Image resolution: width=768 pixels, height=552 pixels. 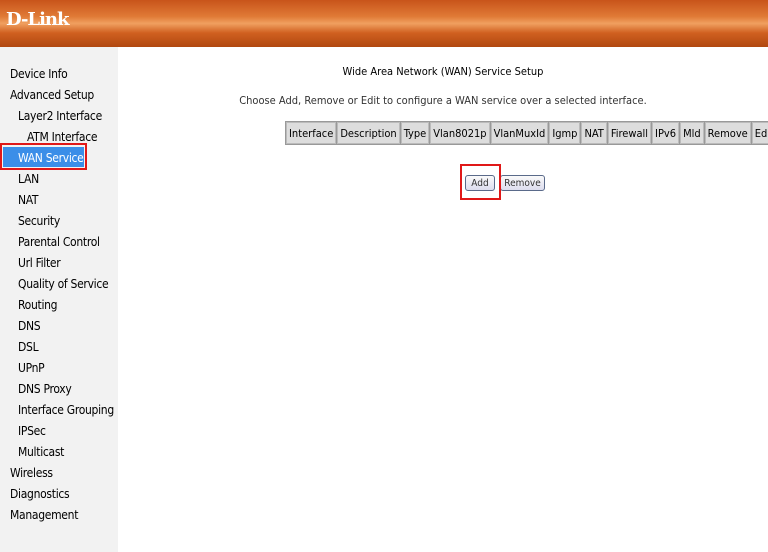 What do you see at coordinates (29, 326) in the screenshot?
I see `sidebar-item-dns: DNS` at bounding box center [29, 326].